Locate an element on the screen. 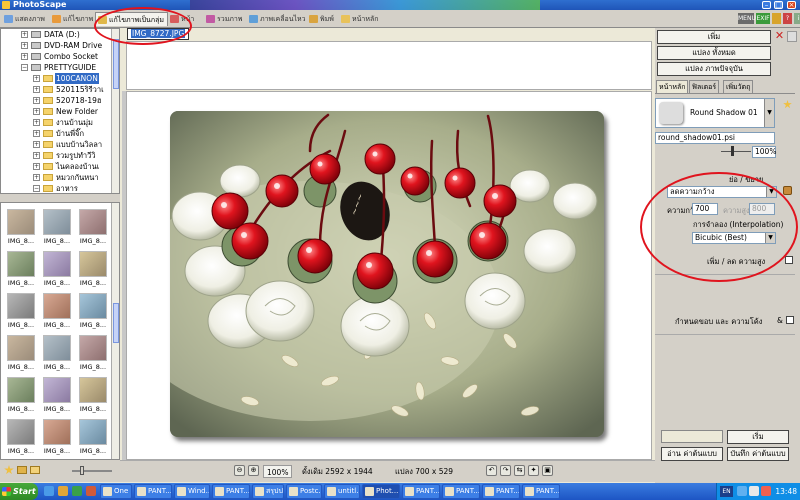  convert-all-button: แปลง ทั้งหมด is located at coordinates (714, 53).